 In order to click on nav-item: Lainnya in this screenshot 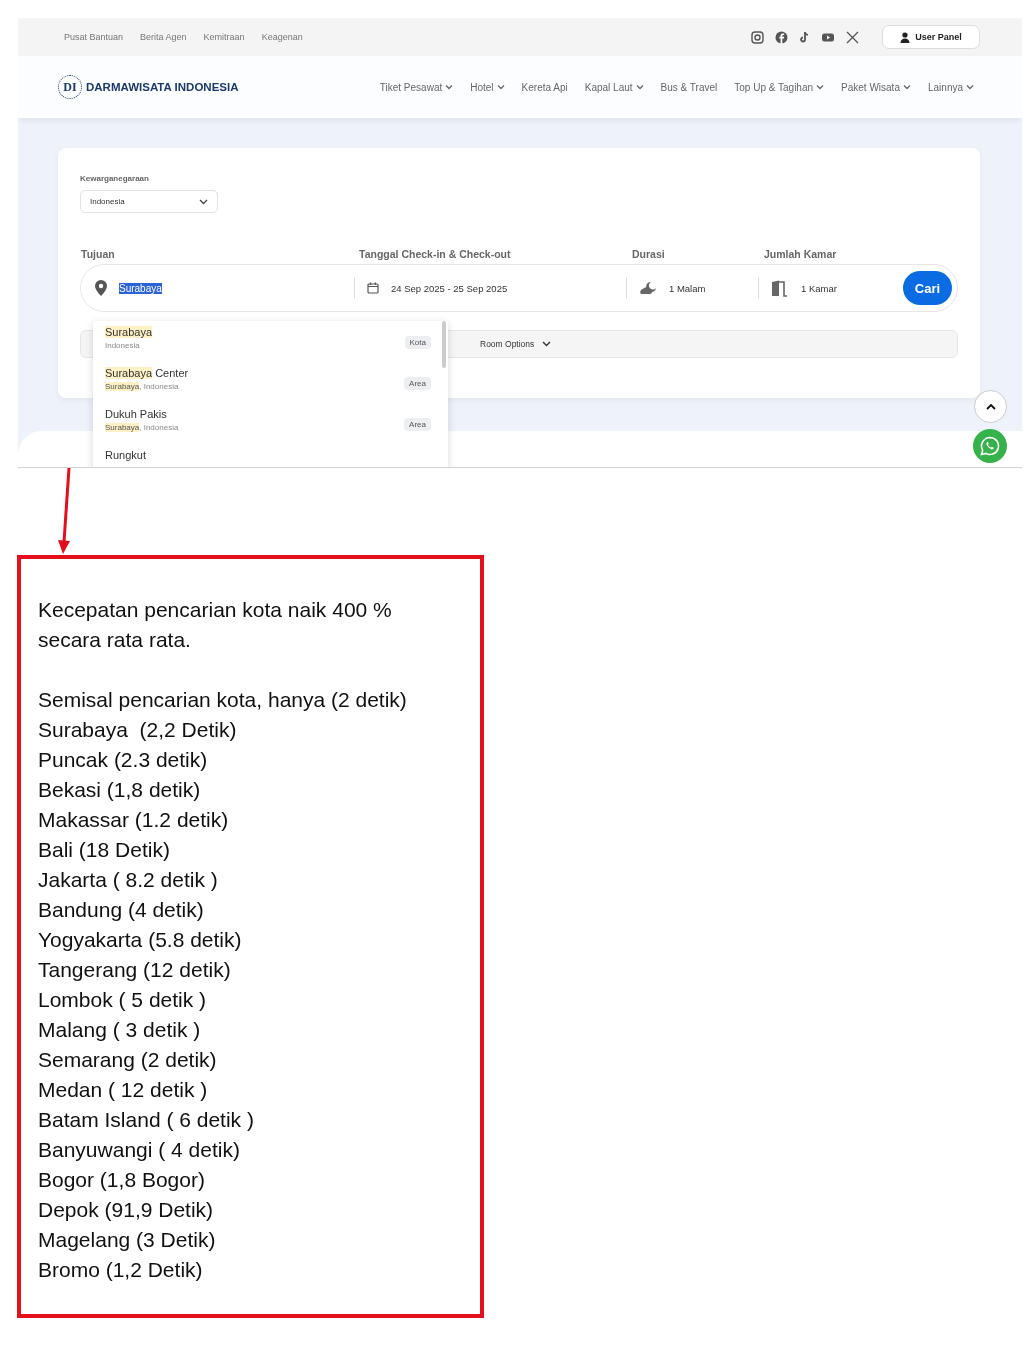, I will do `click(950, 87)`.